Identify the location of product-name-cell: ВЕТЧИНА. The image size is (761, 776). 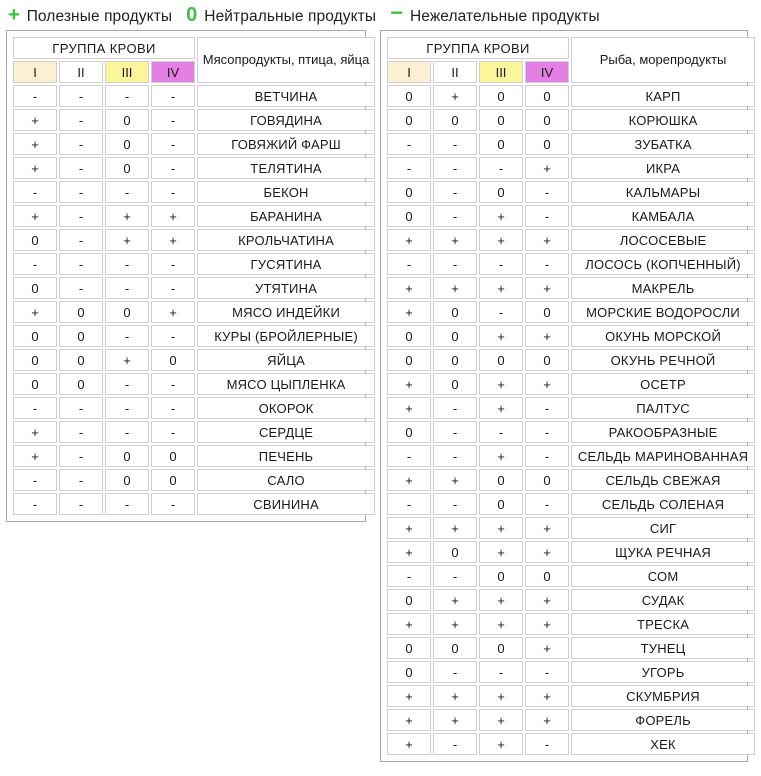
(286, 96).